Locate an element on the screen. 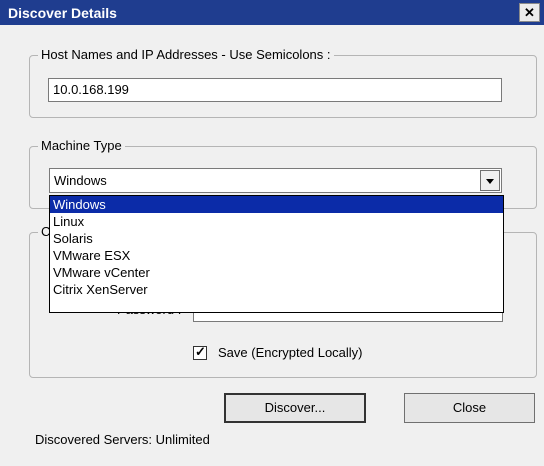  close-button: Close is located at coordinates (469, 408).